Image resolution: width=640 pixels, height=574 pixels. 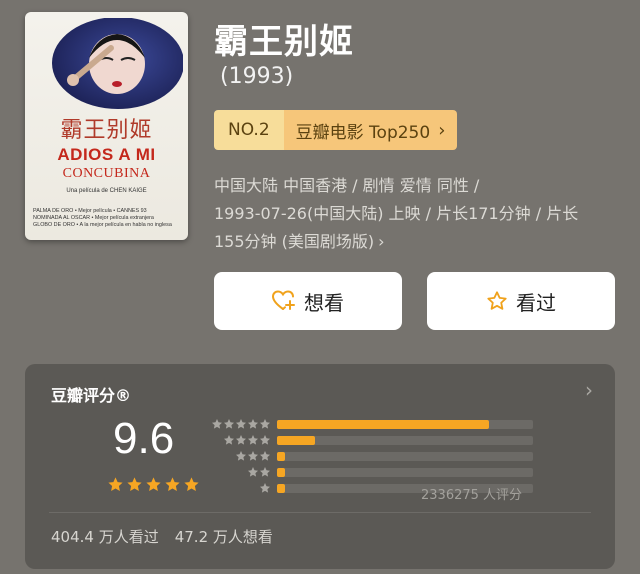 I want to click on poster-english-title-1: ADIOS A MI, so click(x=106, y=154).